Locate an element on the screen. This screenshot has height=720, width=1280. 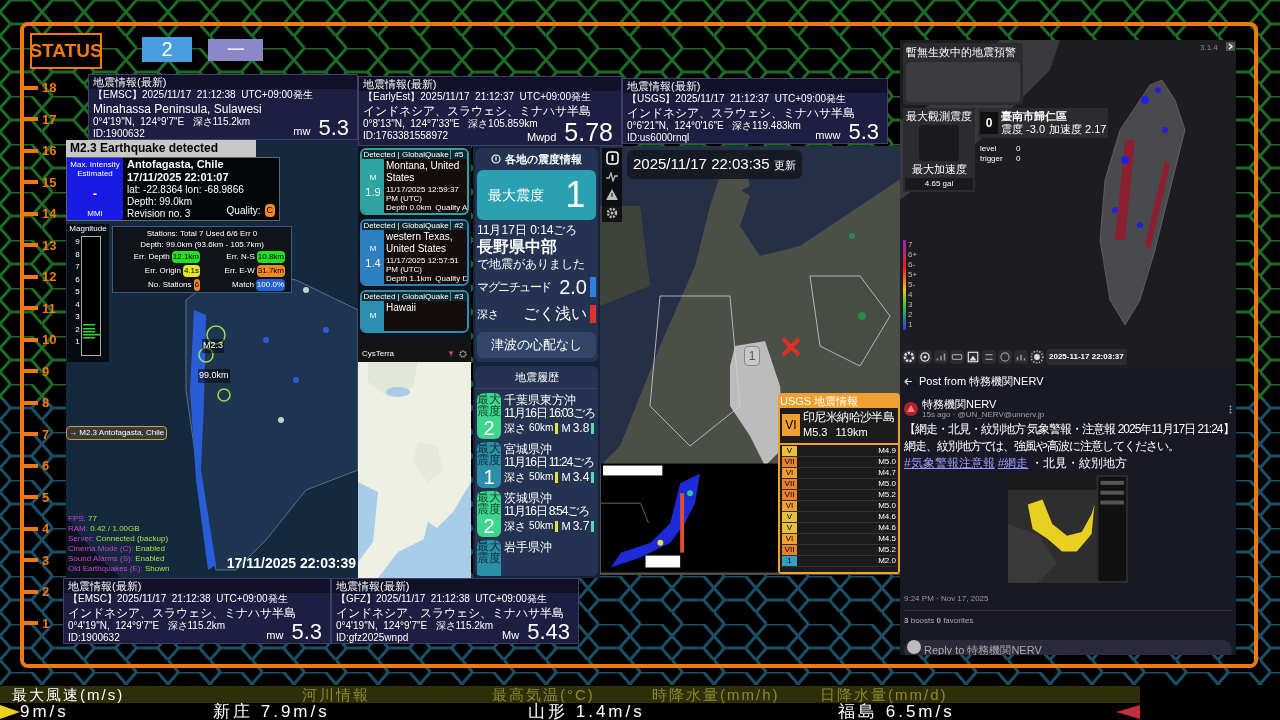
info-line: 【USGS】2025/11/17 21:12:37 UTC+09:00発生 is located at coordinates (737, 99).